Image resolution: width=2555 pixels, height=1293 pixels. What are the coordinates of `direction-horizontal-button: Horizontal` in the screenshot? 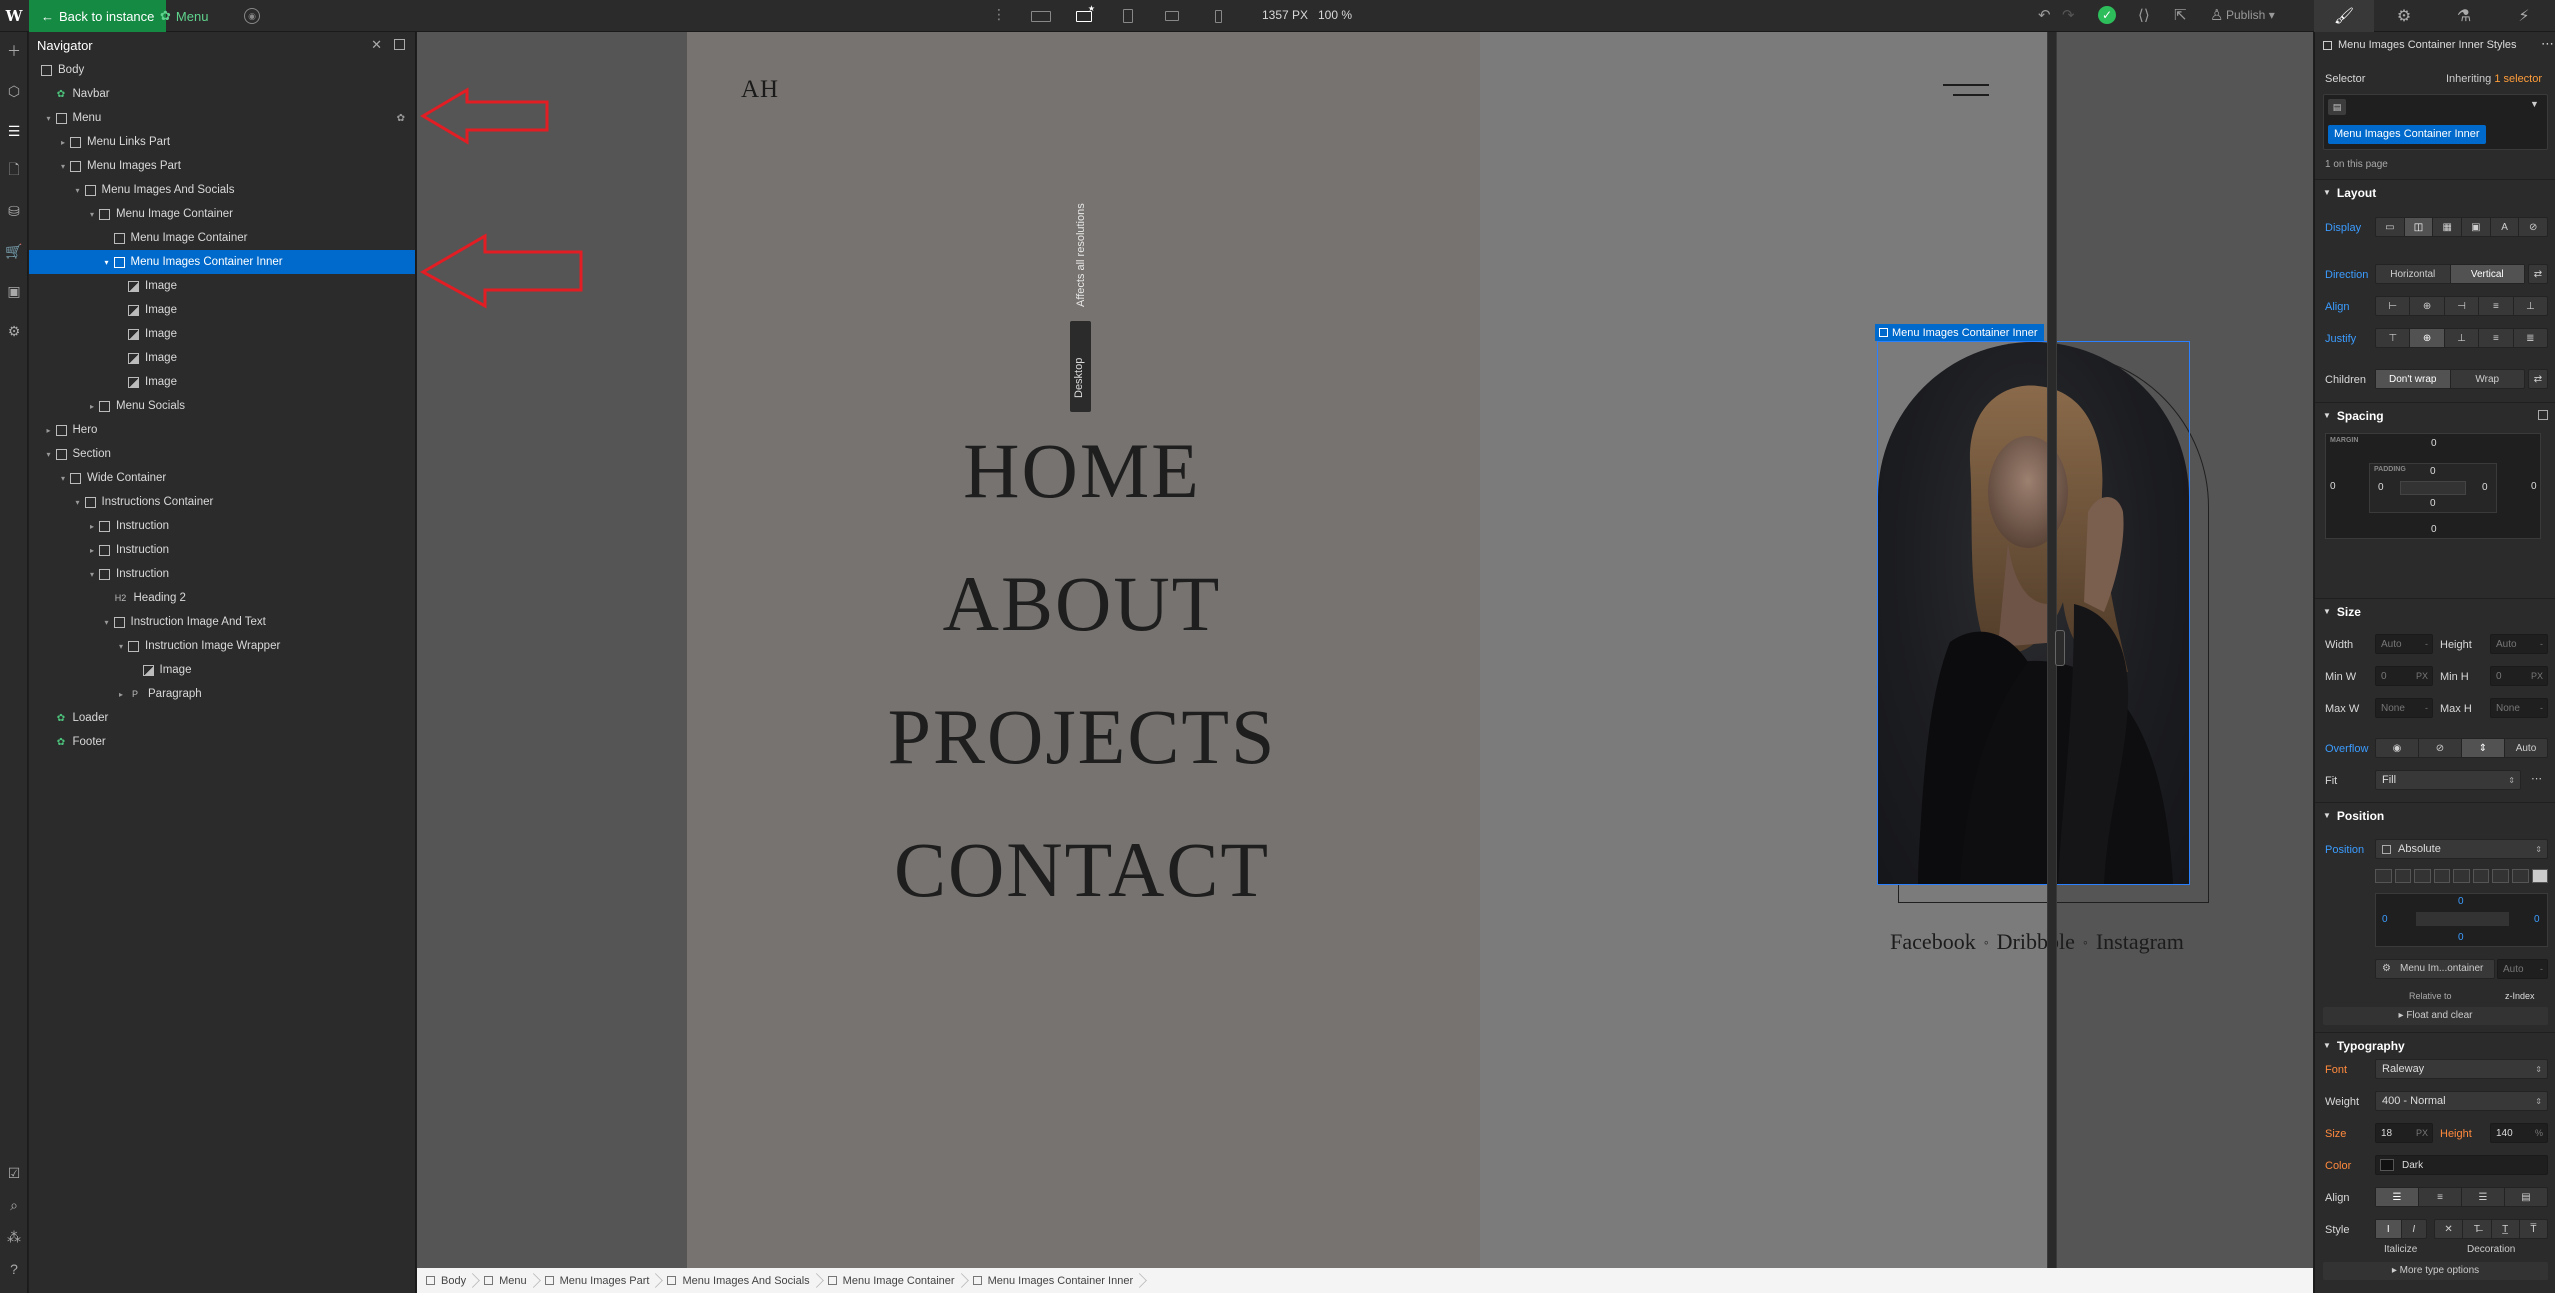 It's located at (2413, 274).